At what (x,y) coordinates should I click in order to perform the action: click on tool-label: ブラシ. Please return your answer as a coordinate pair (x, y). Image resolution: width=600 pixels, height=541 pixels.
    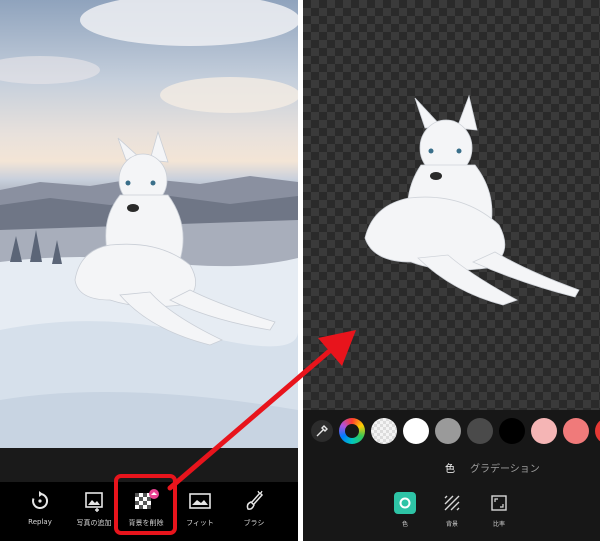
    Looking at the image, I should click on (254, 523).